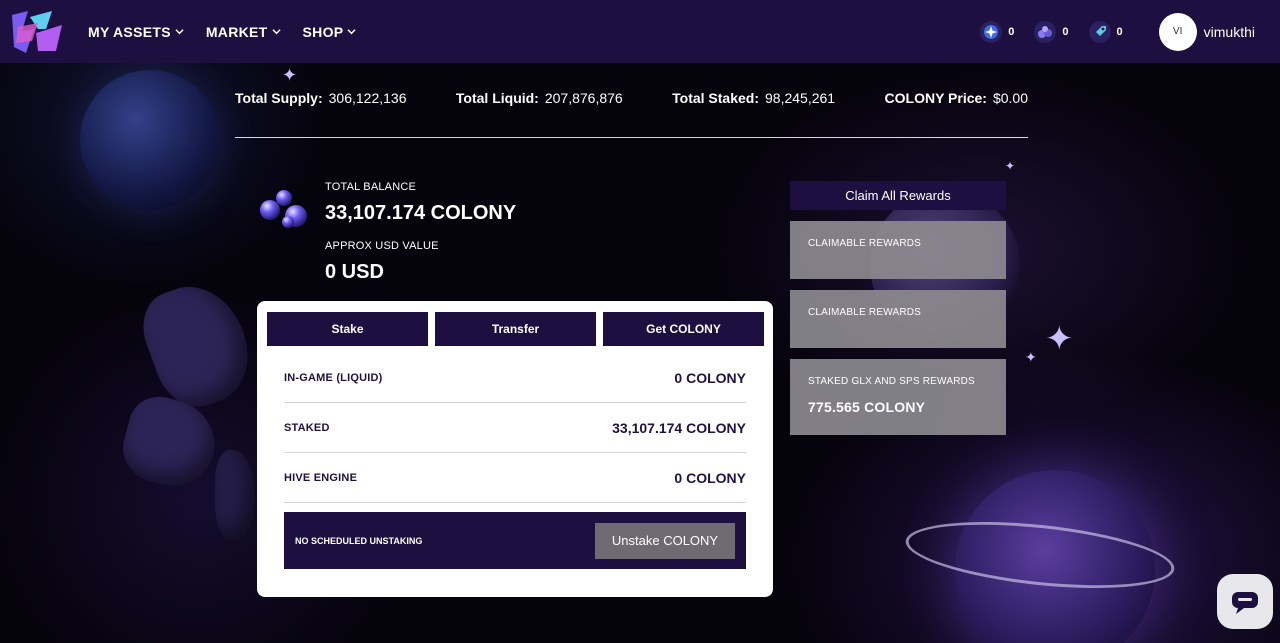 Image resolution: width=1280 pixels, height=643 pixels. Describe the element at coordinates (421, 213) in the screenshot. I see `total-balance-value: 33,107.174 COLONY` at that location.